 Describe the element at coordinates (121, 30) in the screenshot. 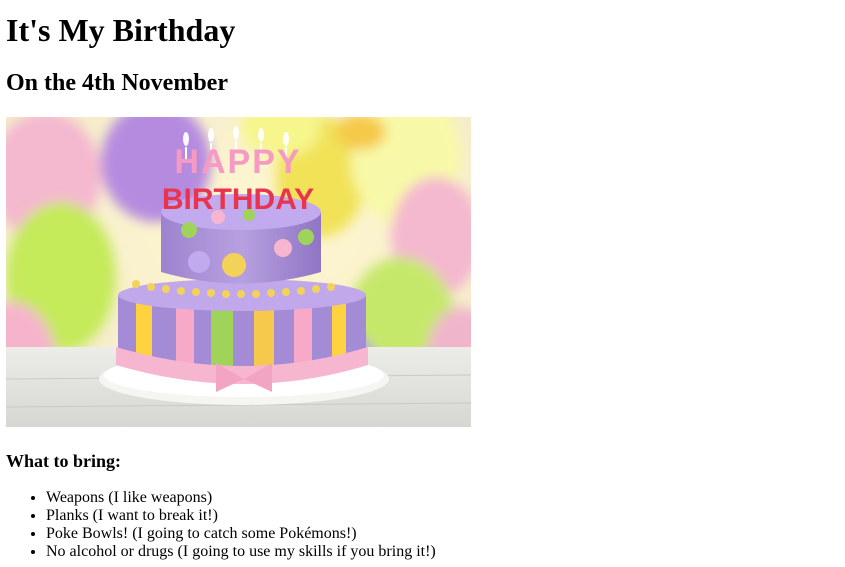

I see `page-title: It's My Birthday` at that location.